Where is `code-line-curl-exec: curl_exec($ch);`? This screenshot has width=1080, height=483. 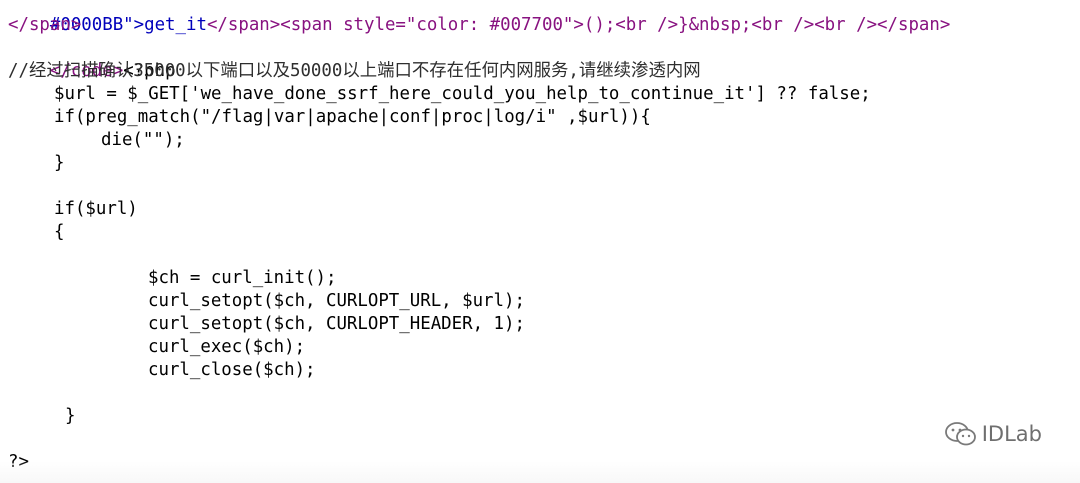
code-line-curl-exec: curl_exec($ch); is located at coordinates (227, 347).